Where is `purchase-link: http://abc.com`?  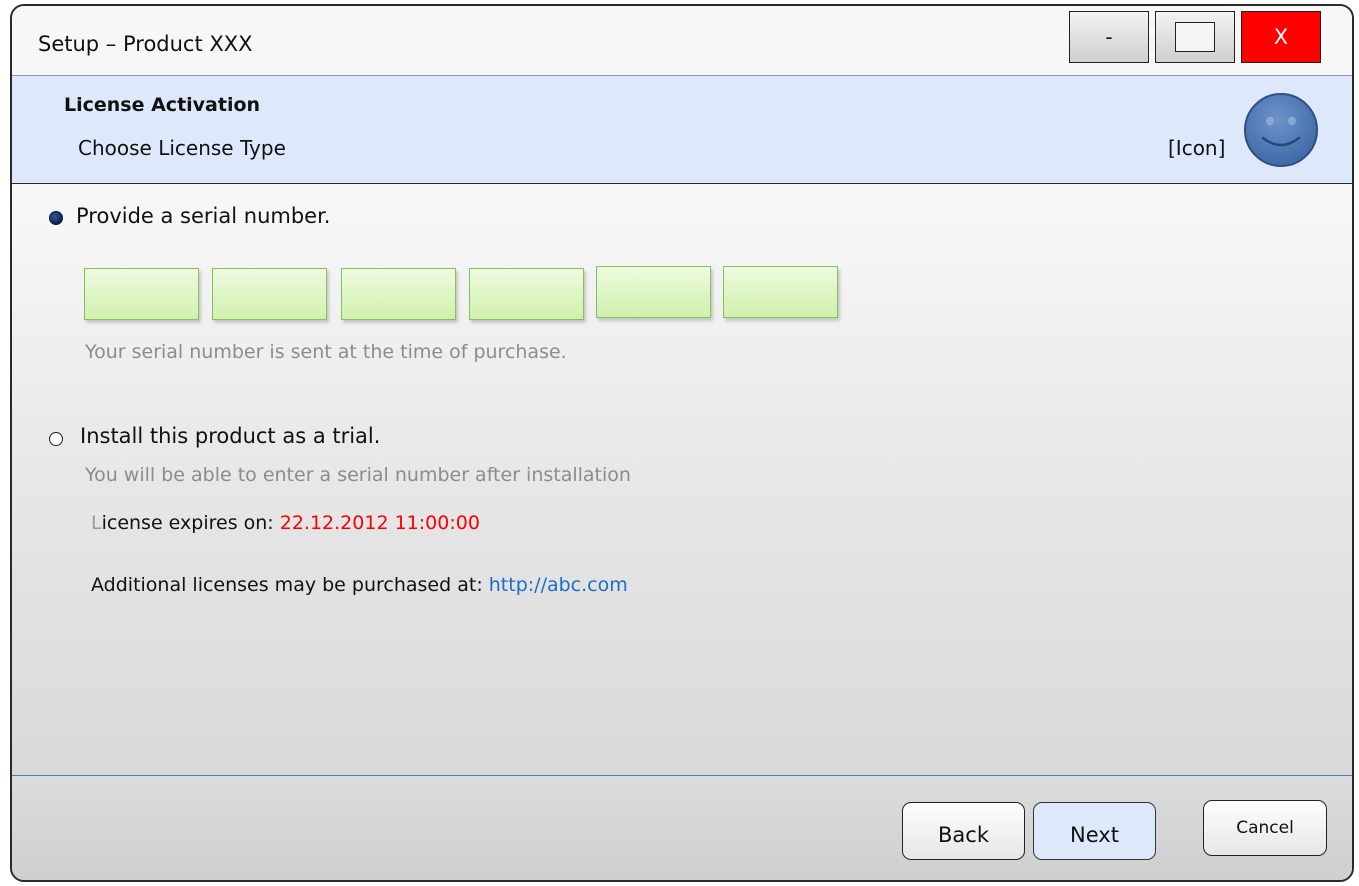 purchase-link: http://abc.com is located at coordinates (558, 585).